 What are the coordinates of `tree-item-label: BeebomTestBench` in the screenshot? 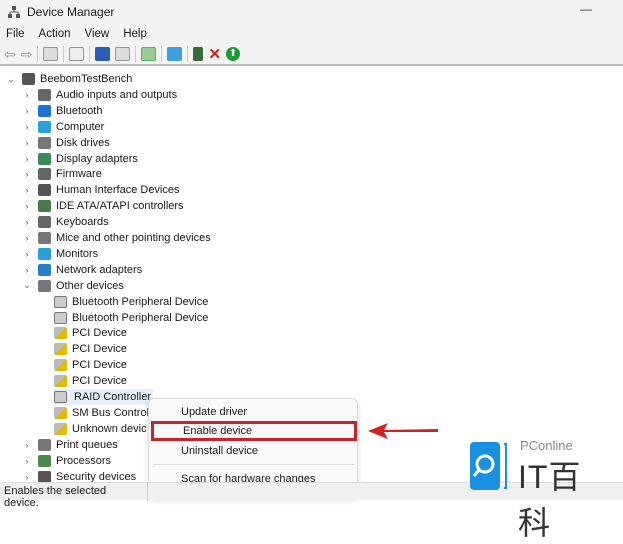 It's located at (86, 79).